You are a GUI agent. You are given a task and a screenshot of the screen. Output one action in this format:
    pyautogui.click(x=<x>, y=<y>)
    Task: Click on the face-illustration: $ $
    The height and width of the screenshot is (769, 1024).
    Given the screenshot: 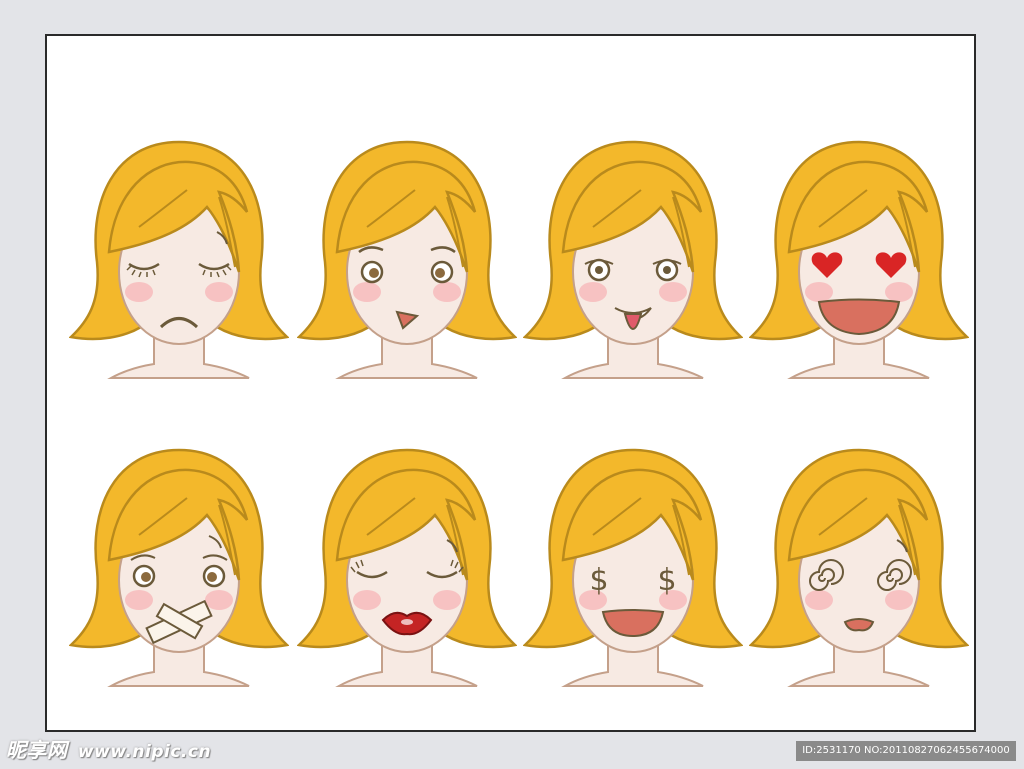 What is the action you would take?
    pyautogui.click(x=633, y=567)
    